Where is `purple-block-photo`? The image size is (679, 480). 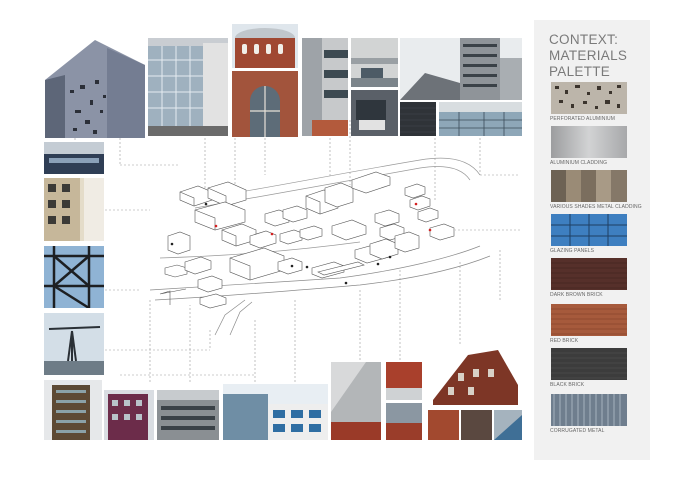
purple-block-photo is located at coordinates (129, 415).